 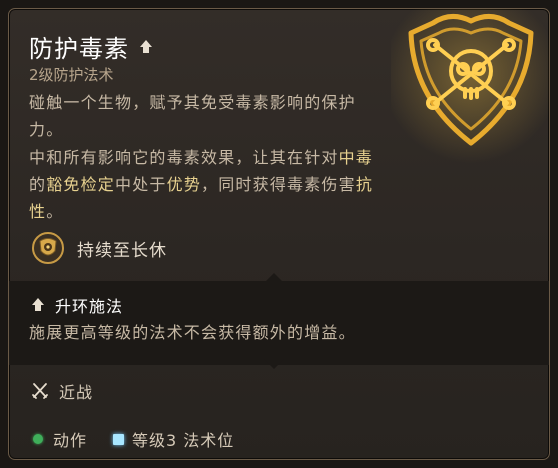 I want to click on upcast-title: 升环施法, so click(x=89, y=306).